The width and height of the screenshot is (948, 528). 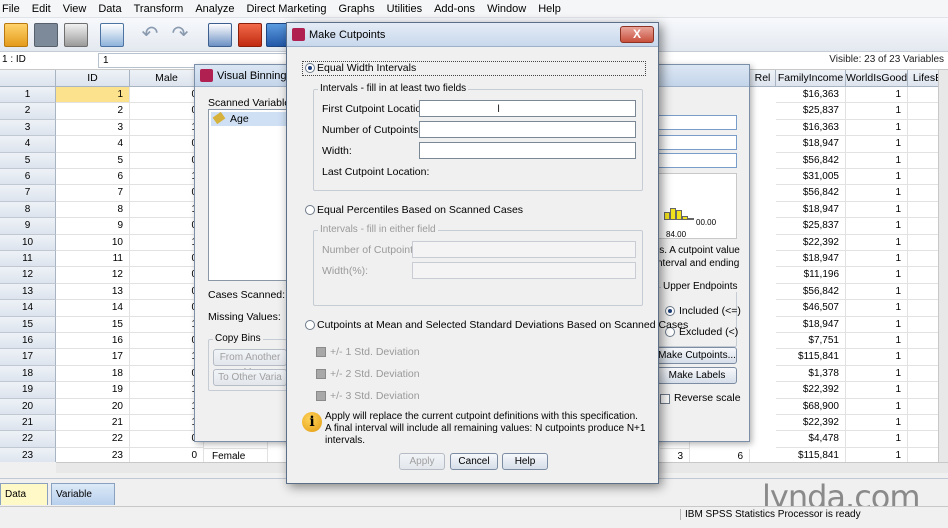 I want to click on menu-add-ons: Add-ons, so click(x=454, y=9).